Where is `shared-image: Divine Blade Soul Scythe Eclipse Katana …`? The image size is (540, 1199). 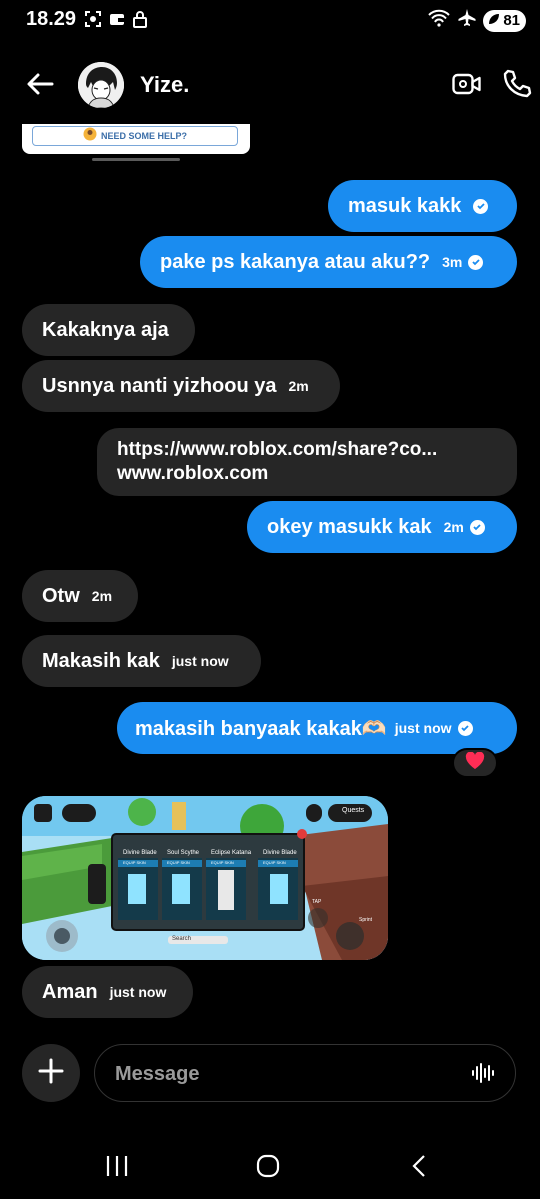 shared-image: Divine Blade Soul Scythe Eclipse Katana … is located at coordinates (205, 878).